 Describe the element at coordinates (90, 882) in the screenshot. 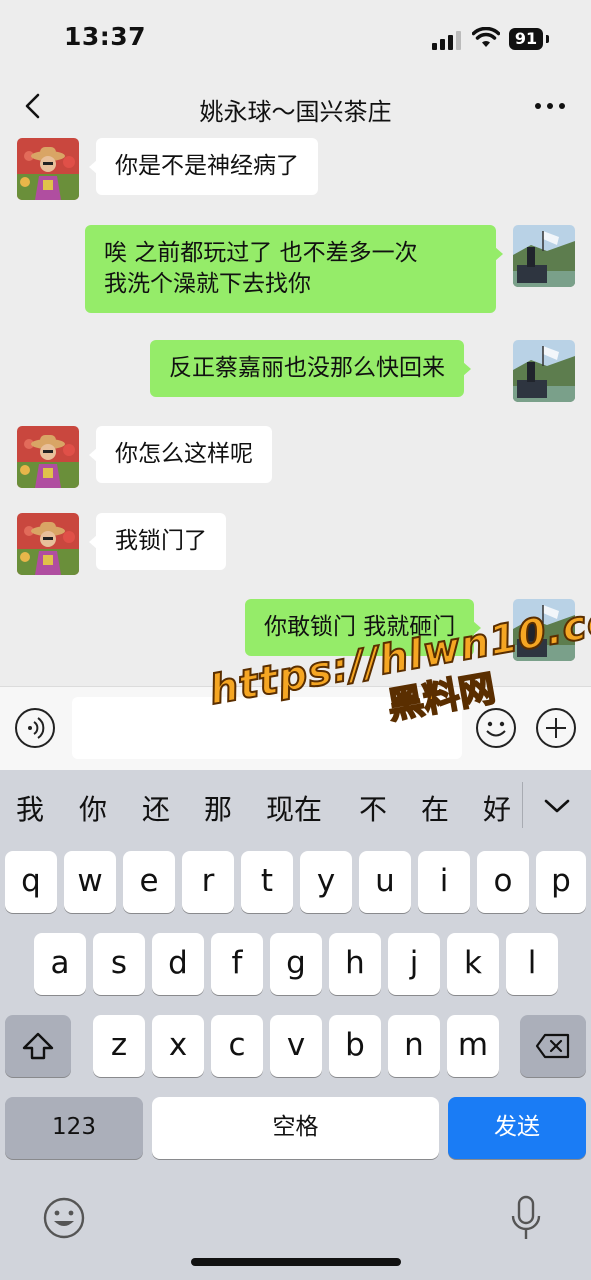

I see `key-w: w` at that location.